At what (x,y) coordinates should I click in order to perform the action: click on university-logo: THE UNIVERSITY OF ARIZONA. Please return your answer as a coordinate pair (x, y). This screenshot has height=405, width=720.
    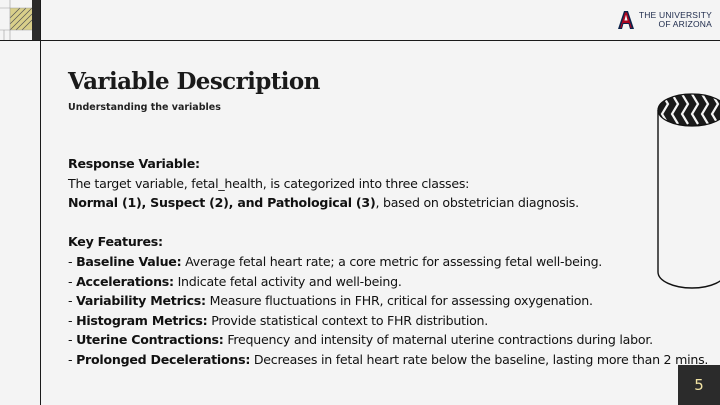
    Looking at the image, I should click on (664, 20).